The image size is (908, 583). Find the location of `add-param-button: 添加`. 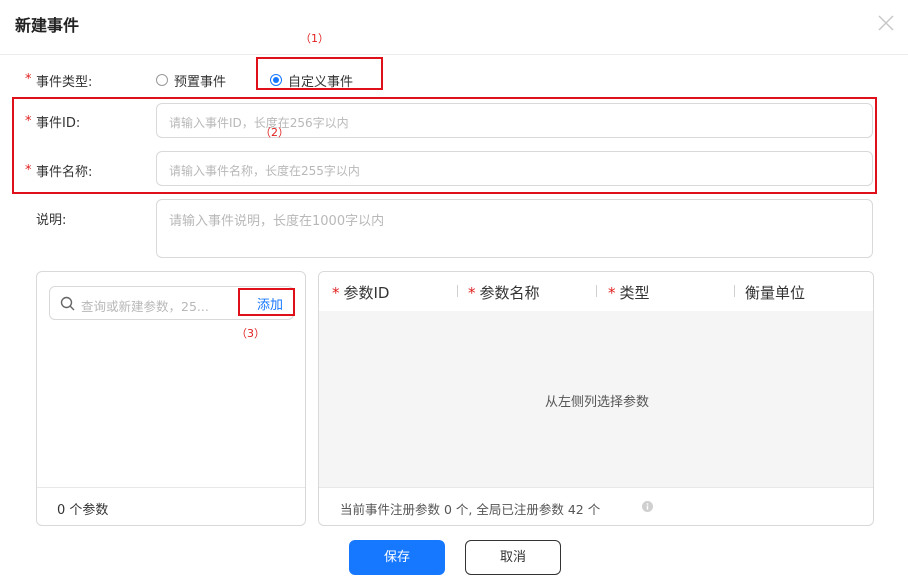

add-param-button: 添加 is located at coordinates (270, 303).